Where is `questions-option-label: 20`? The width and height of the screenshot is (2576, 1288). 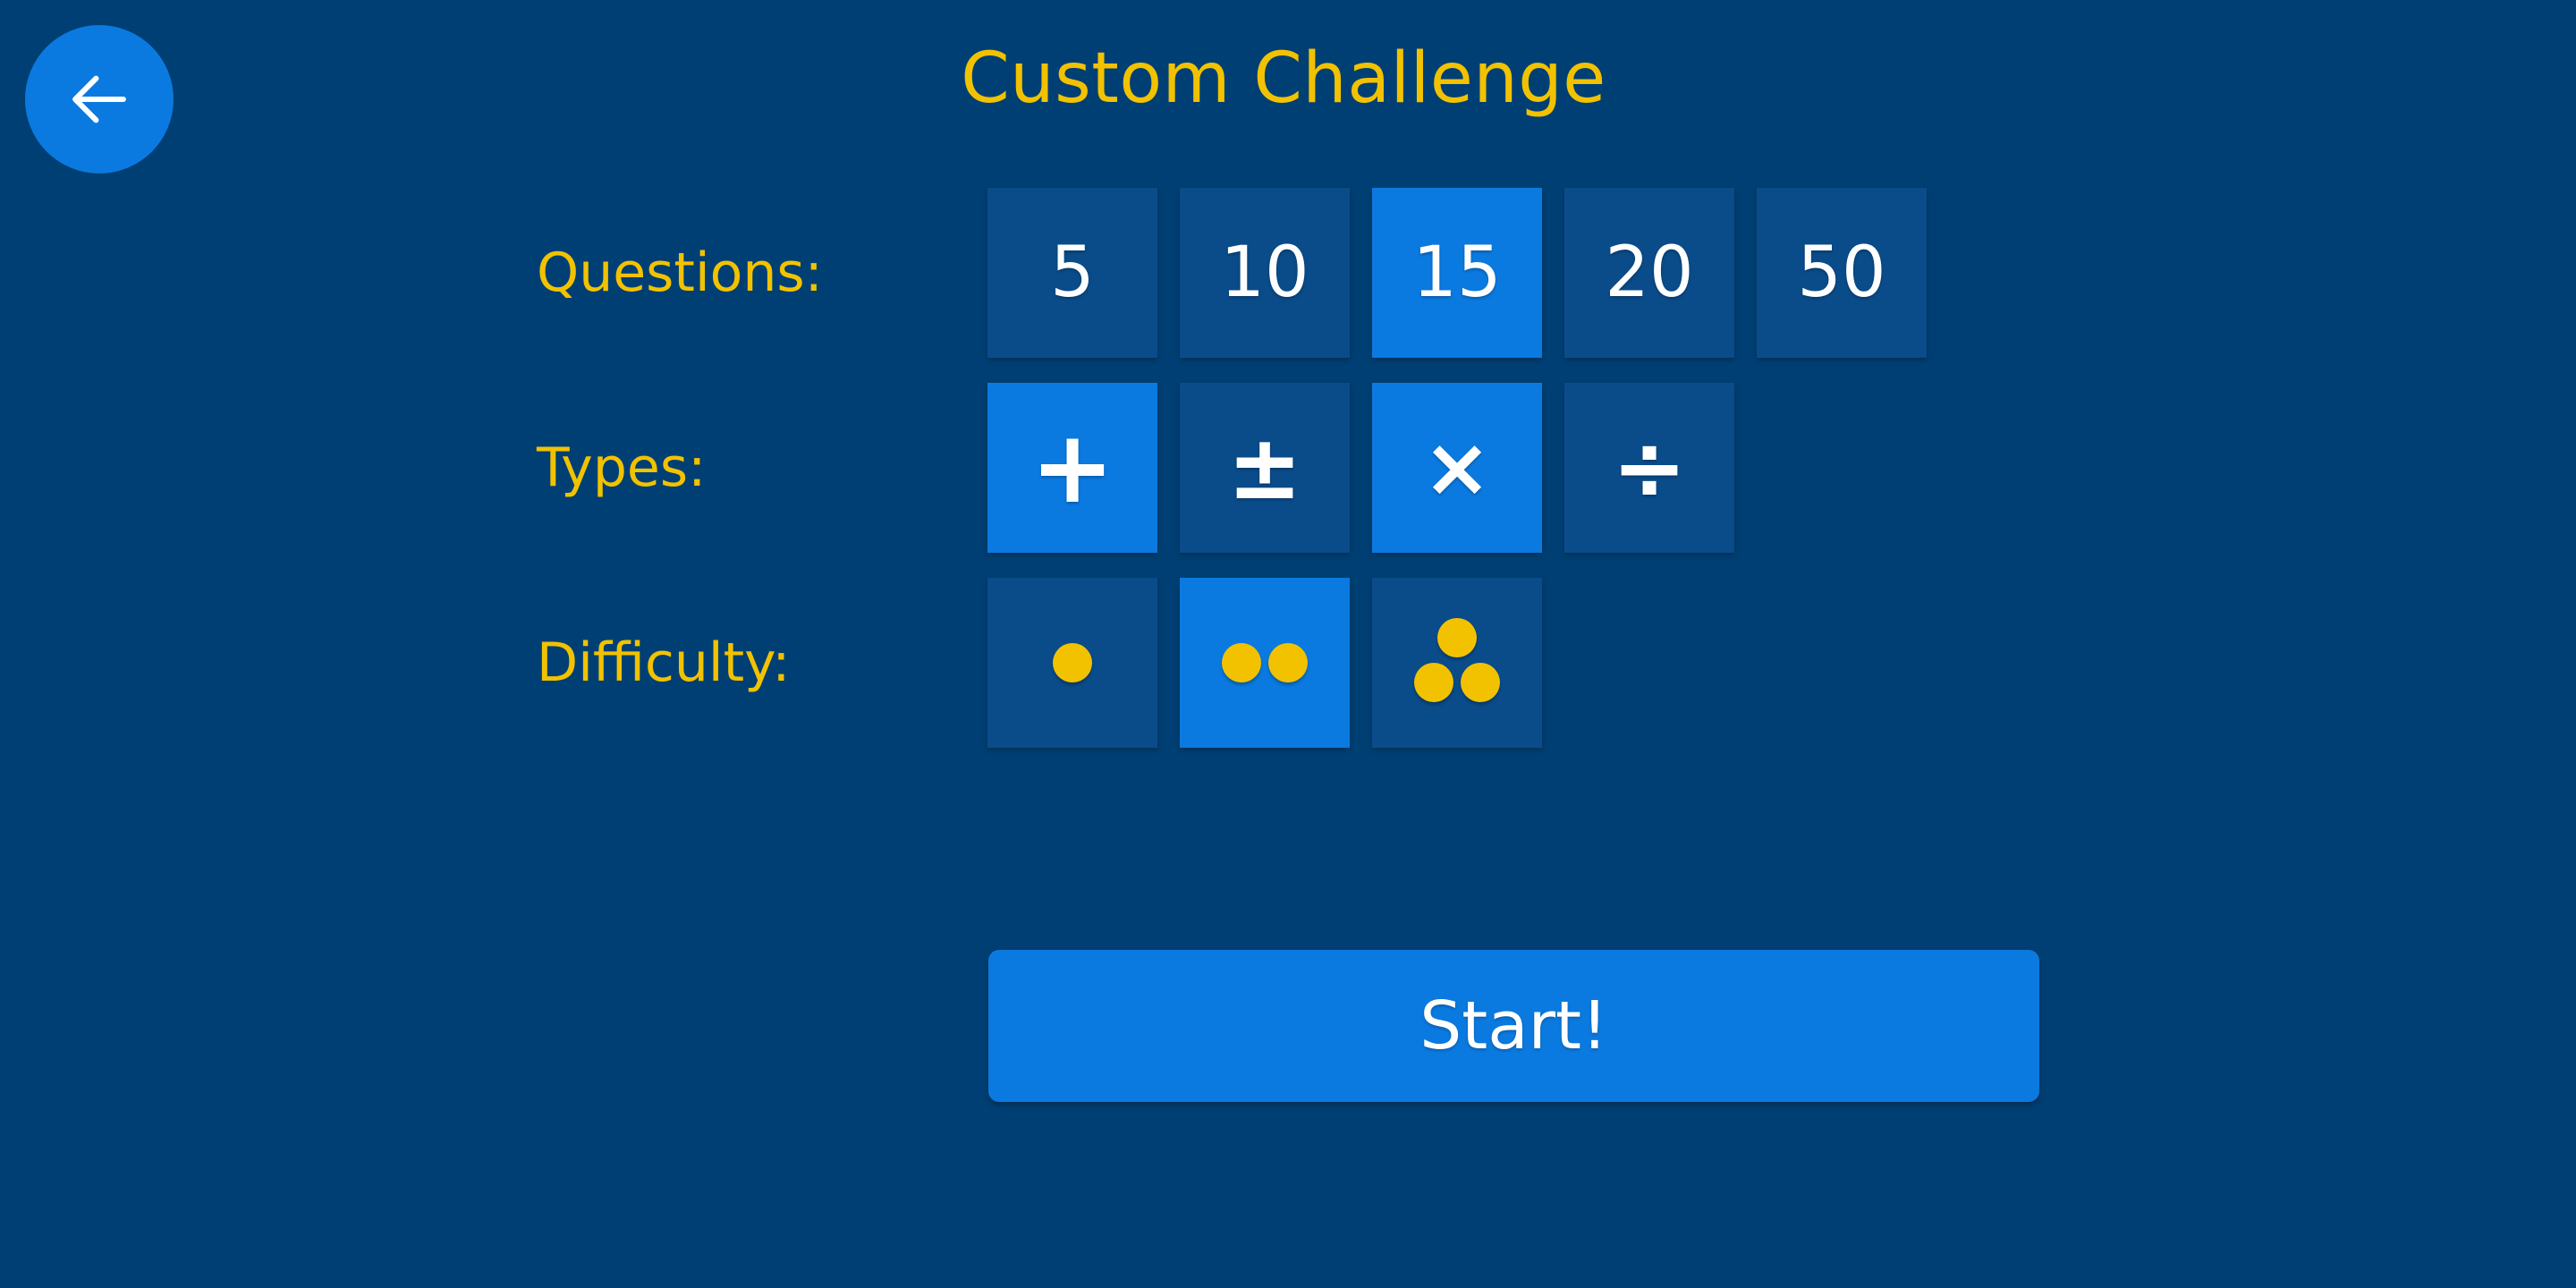
questions-option-label: 20 is located at coordinates (1649, 273).